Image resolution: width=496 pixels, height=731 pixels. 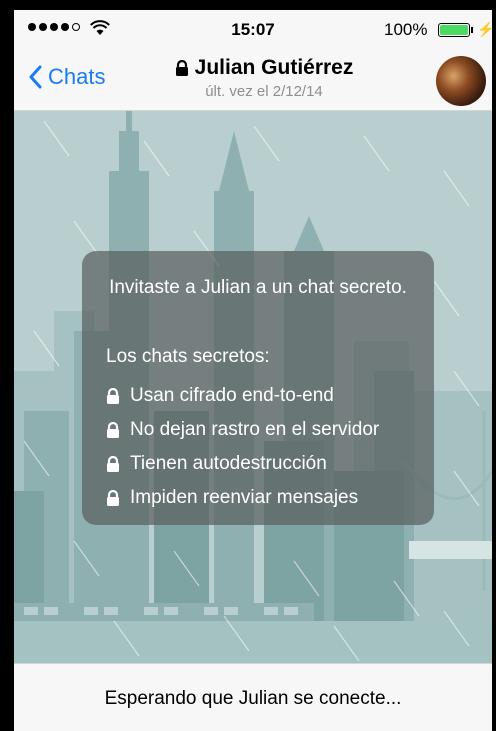 I want to click on contact-title: Julian Gutiérrez, so click(x=264, y=68).